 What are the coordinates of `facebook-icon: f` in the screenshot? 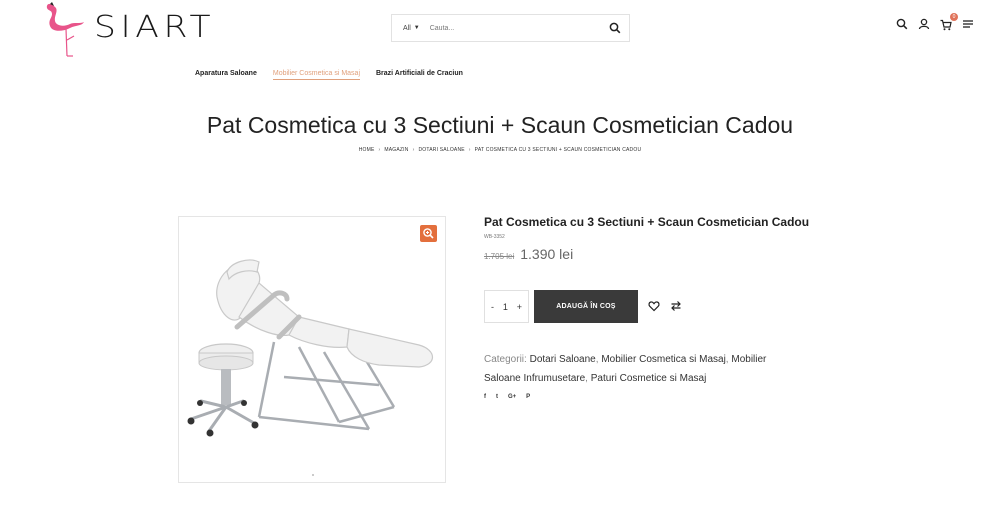 It's located at (485, 397).